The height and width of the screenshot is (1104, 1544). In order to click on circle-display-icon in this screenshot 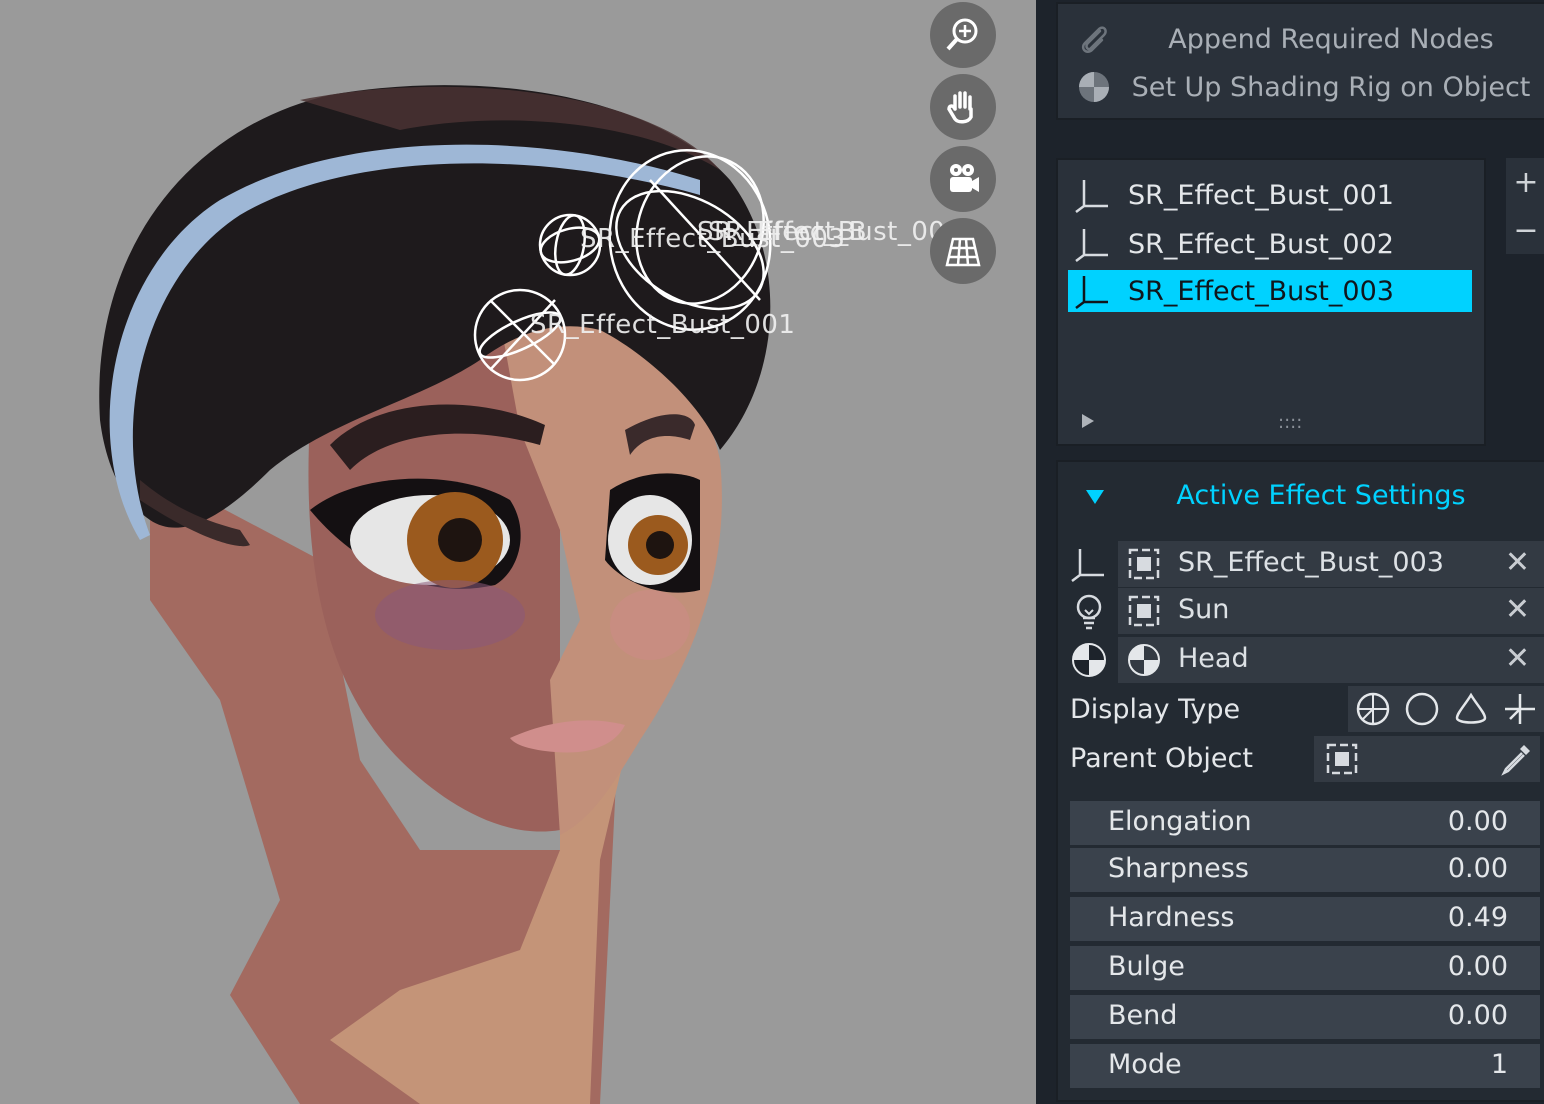, I will do `click(1422, 709)`.